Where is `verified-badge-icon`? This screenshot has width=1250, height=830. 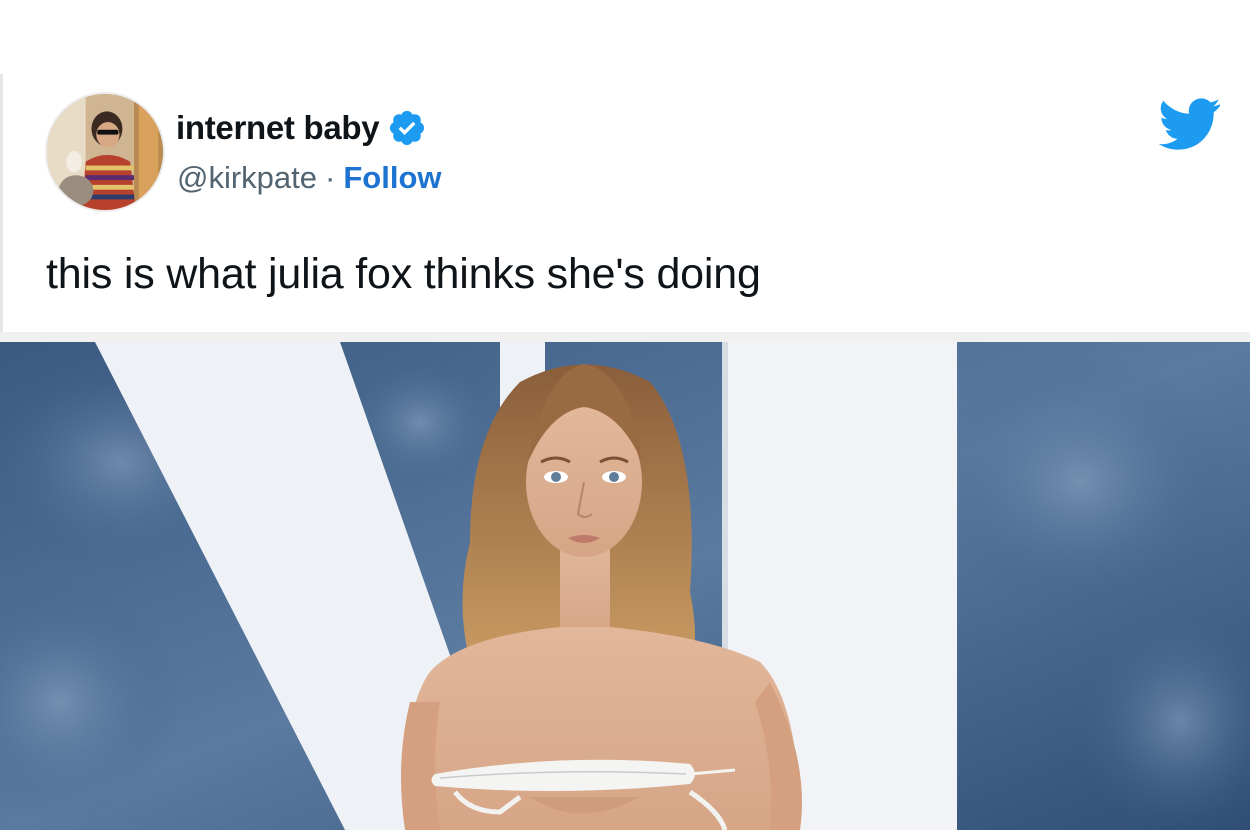 verified-badge-icon is located at coordinates (407, 128).